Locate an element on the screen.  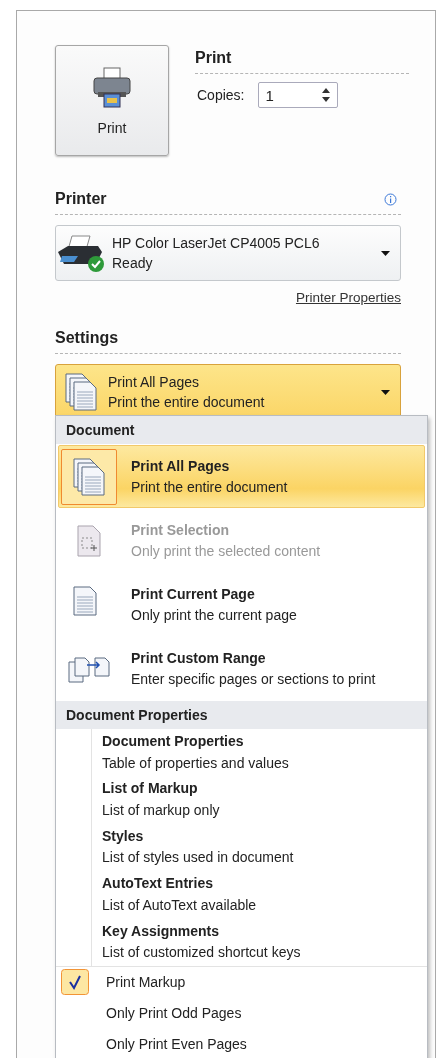
menu-section-heading: Document is located at coordinates (241, 430).